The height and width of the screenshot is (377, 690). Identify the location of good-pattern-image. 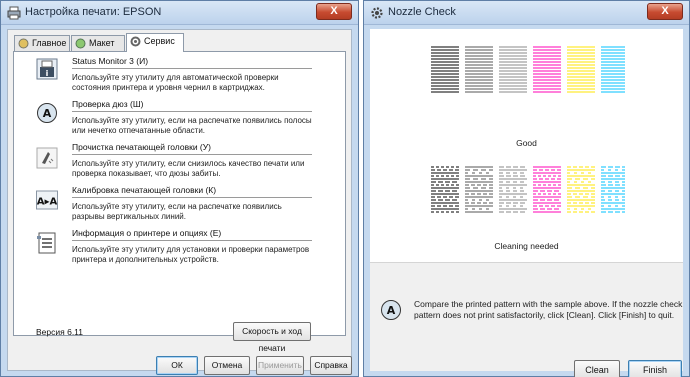
(528, 69).